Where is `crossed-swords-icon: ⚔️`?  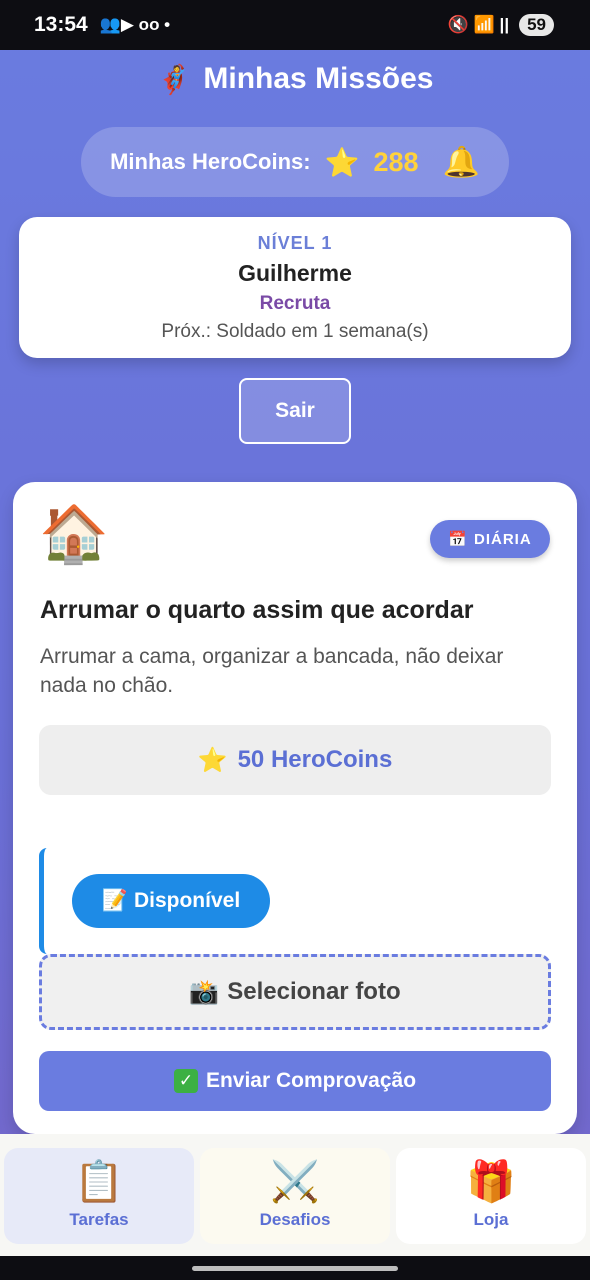 crossed-swords-icon: ⚔️ is located at coordinates (295, 1182).